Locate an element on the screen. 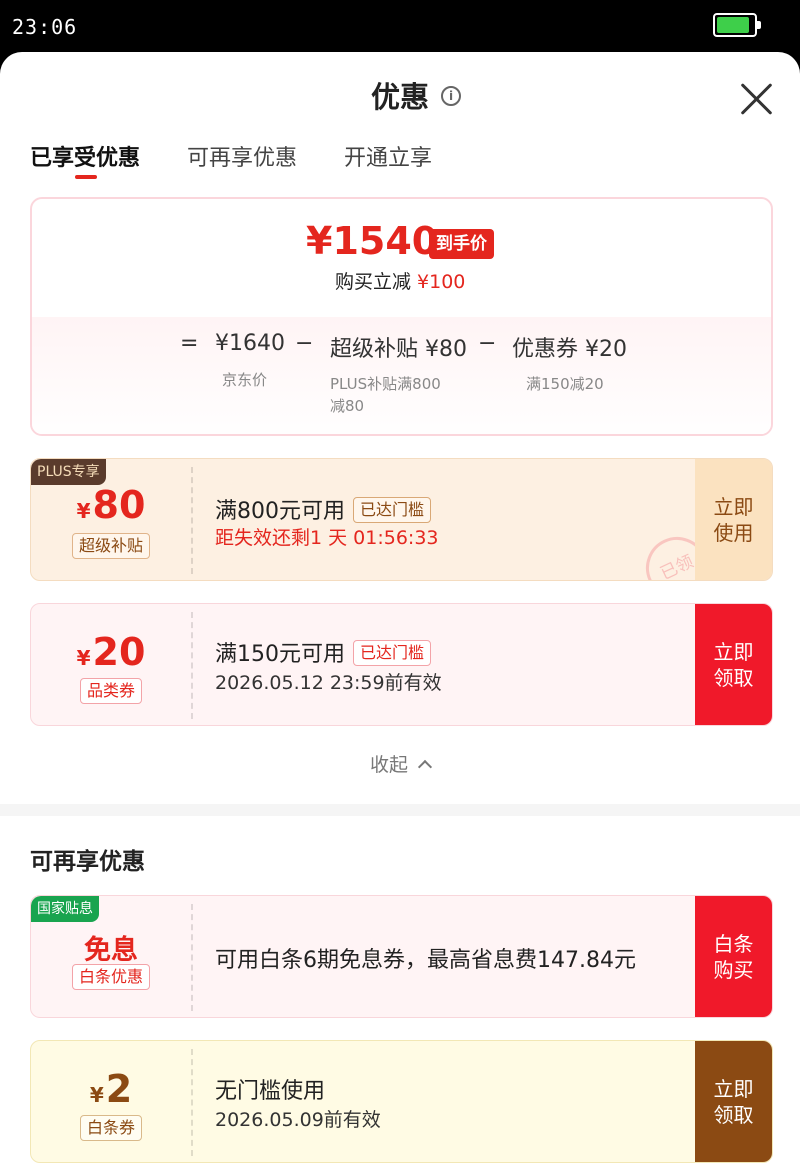 The image size is (800, 1168). offer-amount: ¥2 is located at coordinates (111, 1089).